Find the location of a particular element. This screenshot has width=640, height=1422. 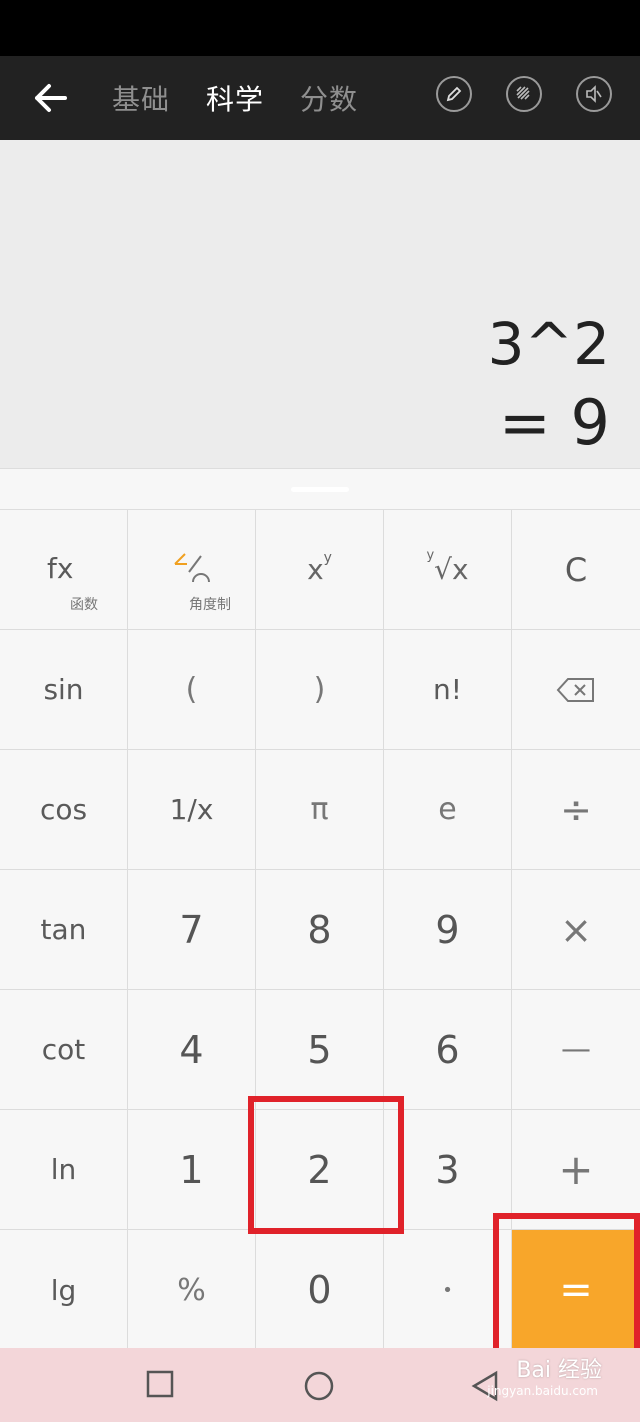

root-index: y is located at coordinates (430, 555).